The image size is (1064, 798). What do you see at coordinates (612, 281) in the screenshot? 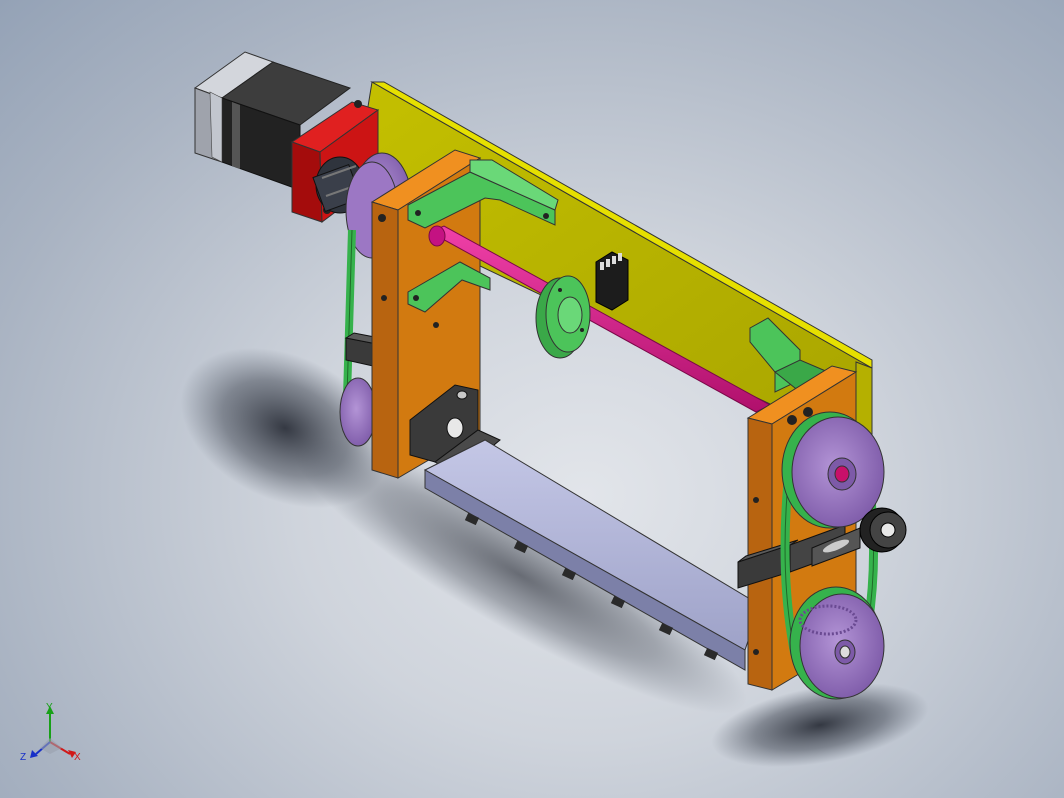
I see `sensor-module` at bounding box center [612, 281].